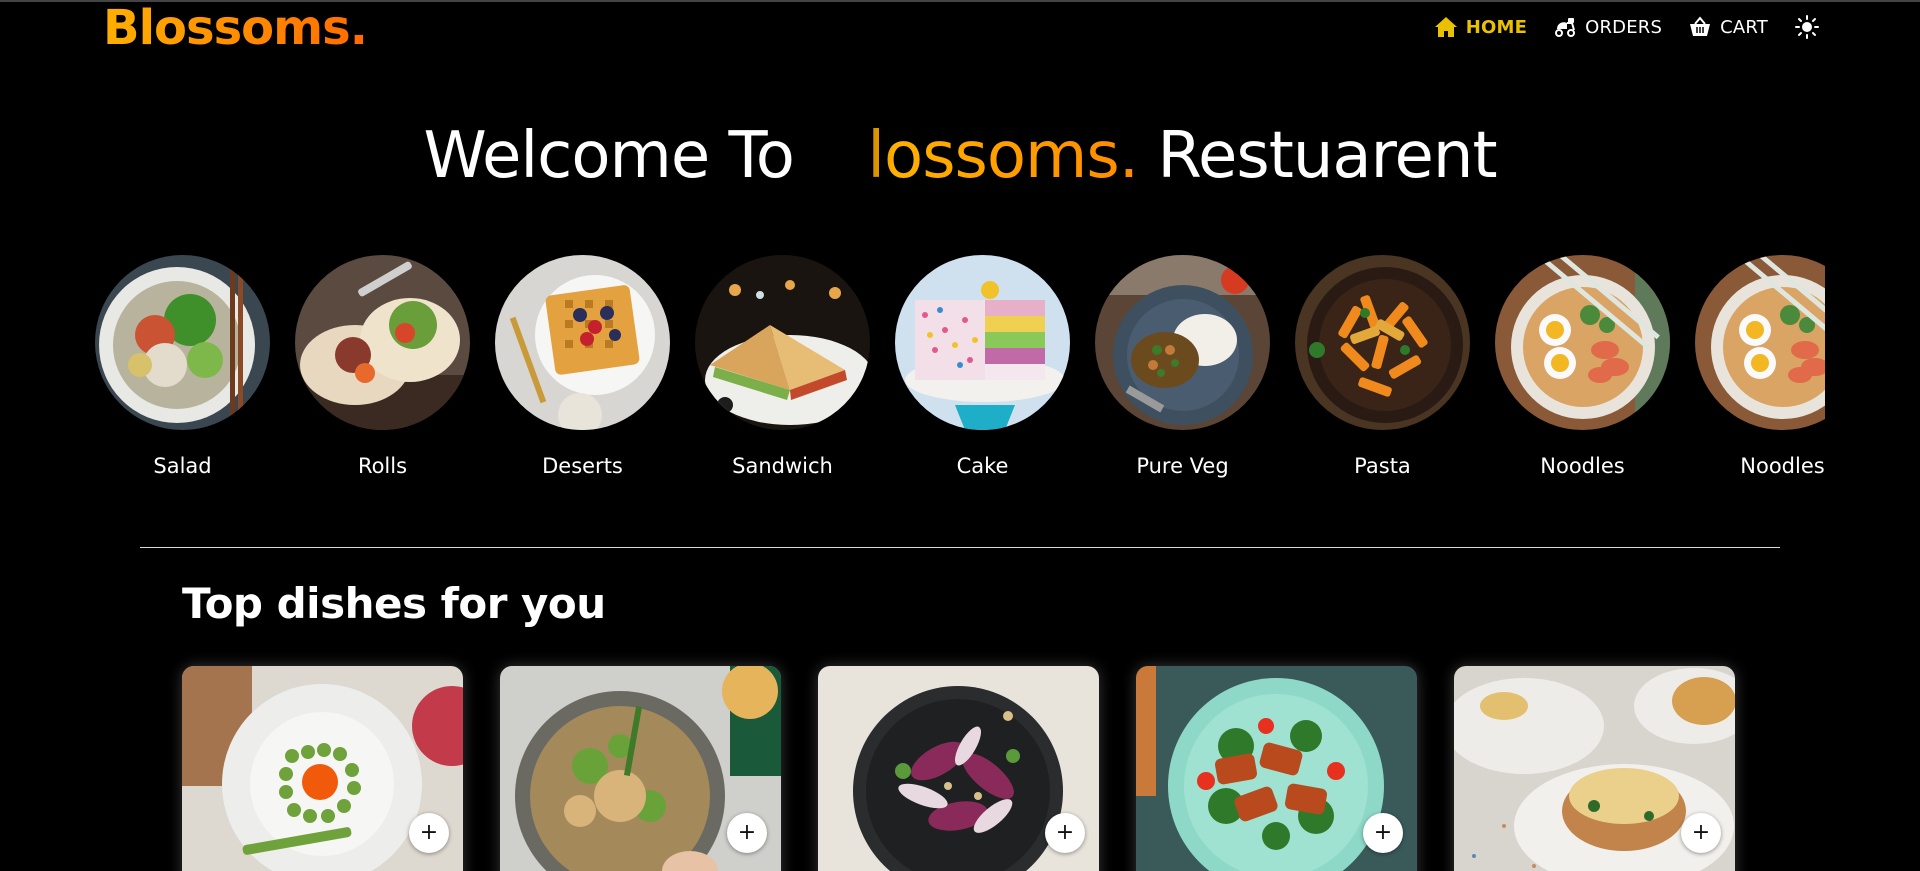  I want to click on nav-cart-label: CART, so click(1744, 27).